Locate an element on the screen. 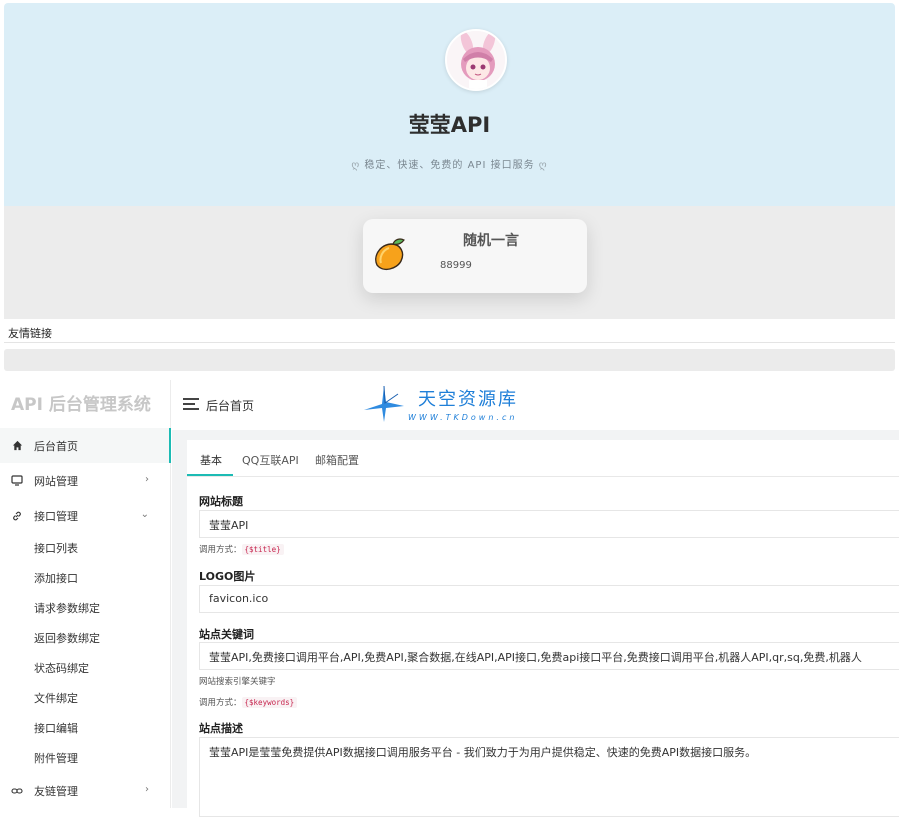 This screenshot has height=817, width=899. site-avatar is located at coordinates (476, 60).